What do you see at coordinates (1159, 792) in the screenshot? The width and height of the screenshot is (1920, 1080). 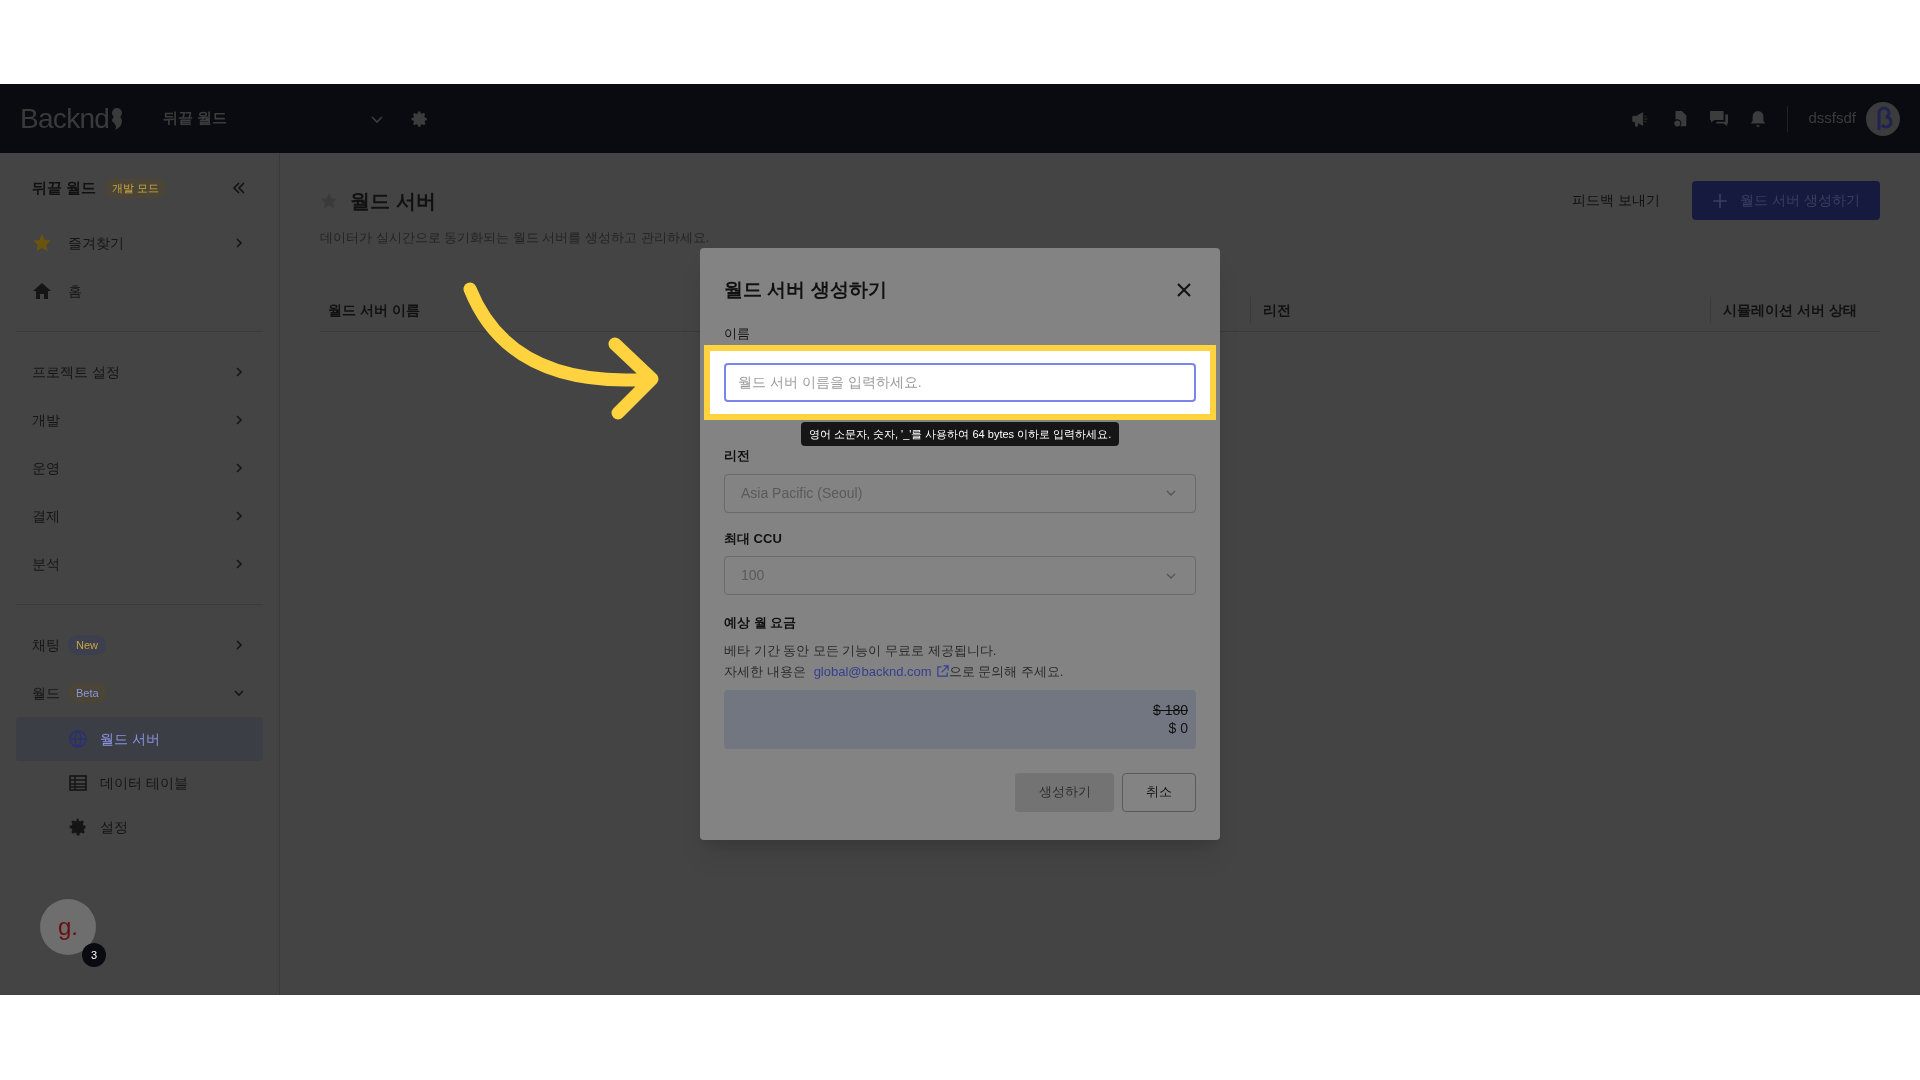 I see `cancel-button: 취소` at bounding box center [1159, 792].